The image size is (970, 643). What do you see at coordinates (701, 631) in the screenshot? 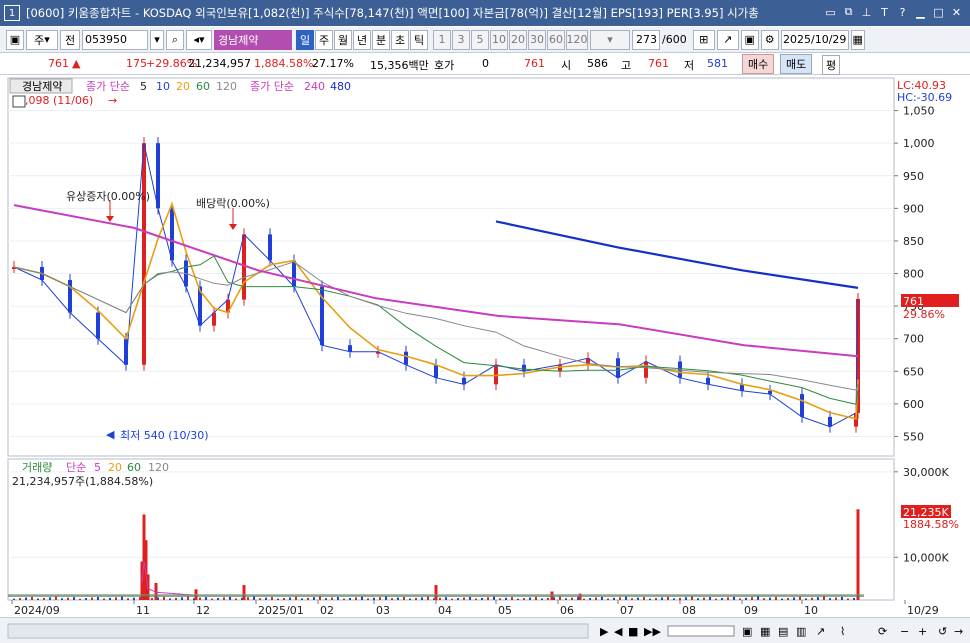
I see `zoom-slider` at bounding box center [701, 631].